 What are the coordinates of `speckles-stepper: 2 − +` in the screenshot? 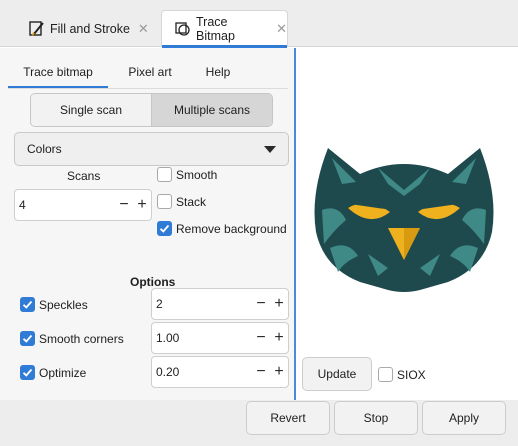 It's located at (220, 304).